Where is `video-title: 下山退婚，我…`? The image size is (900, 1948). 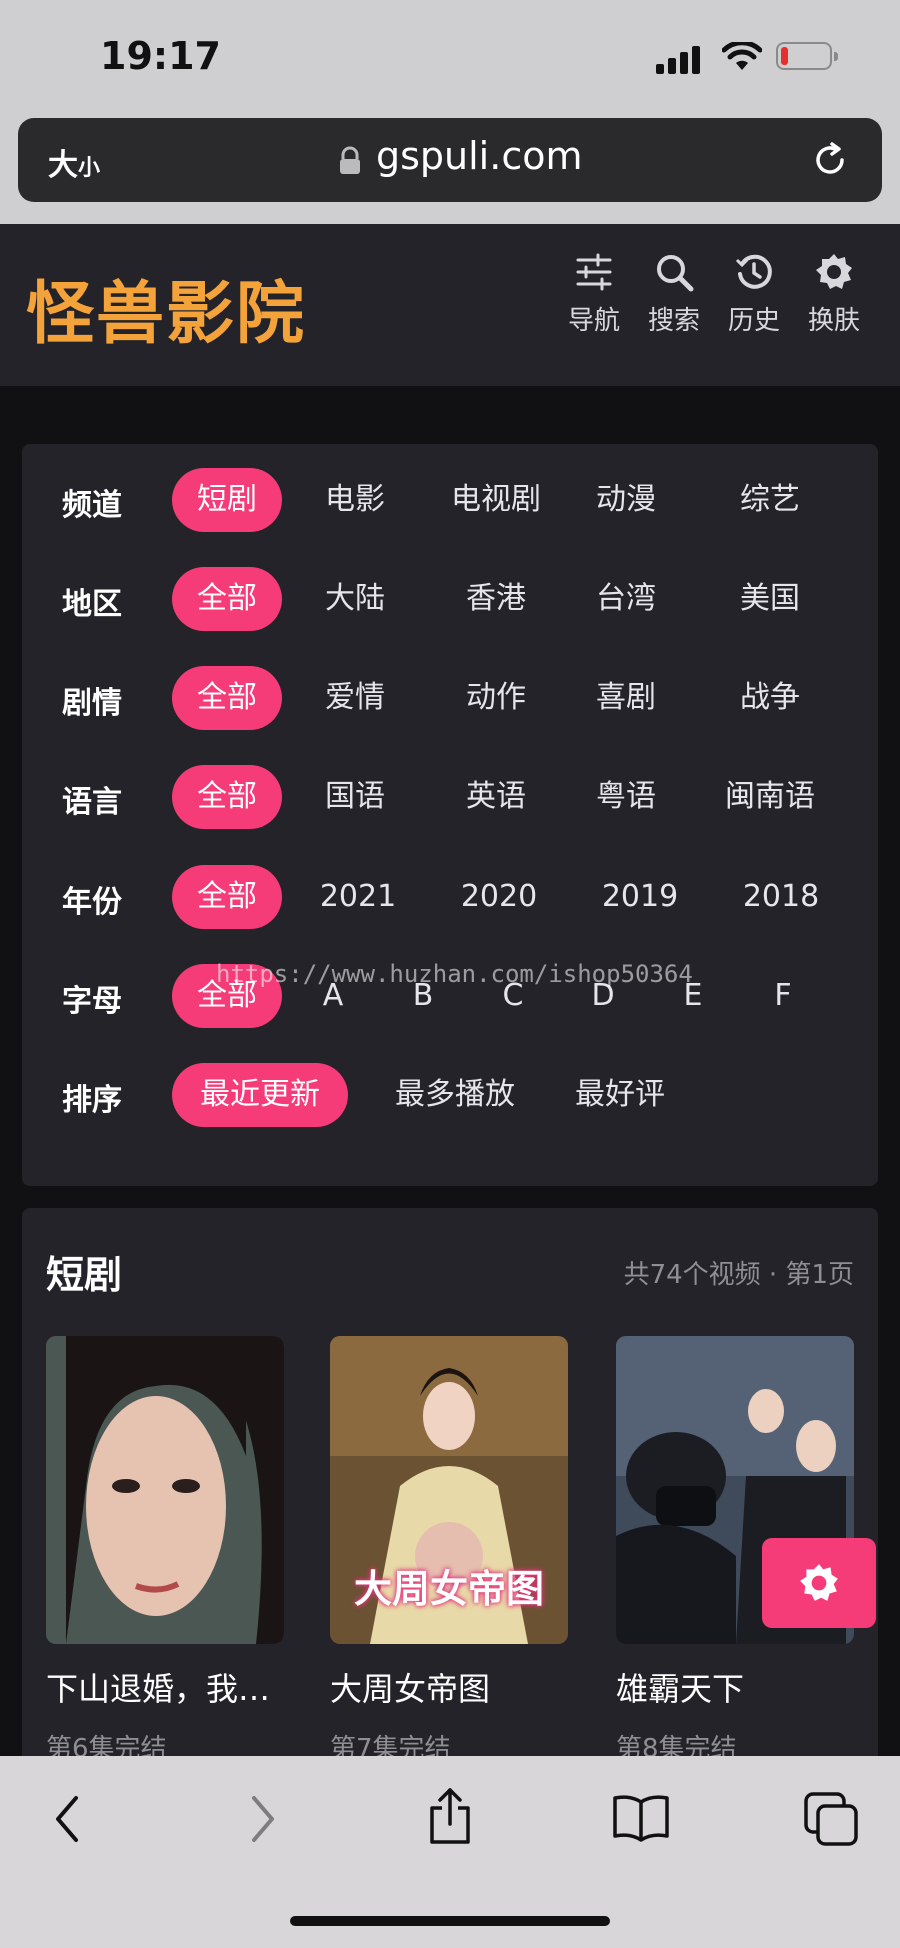 video-title: 下山退婚，我… is located at coordinates (165, 1687).